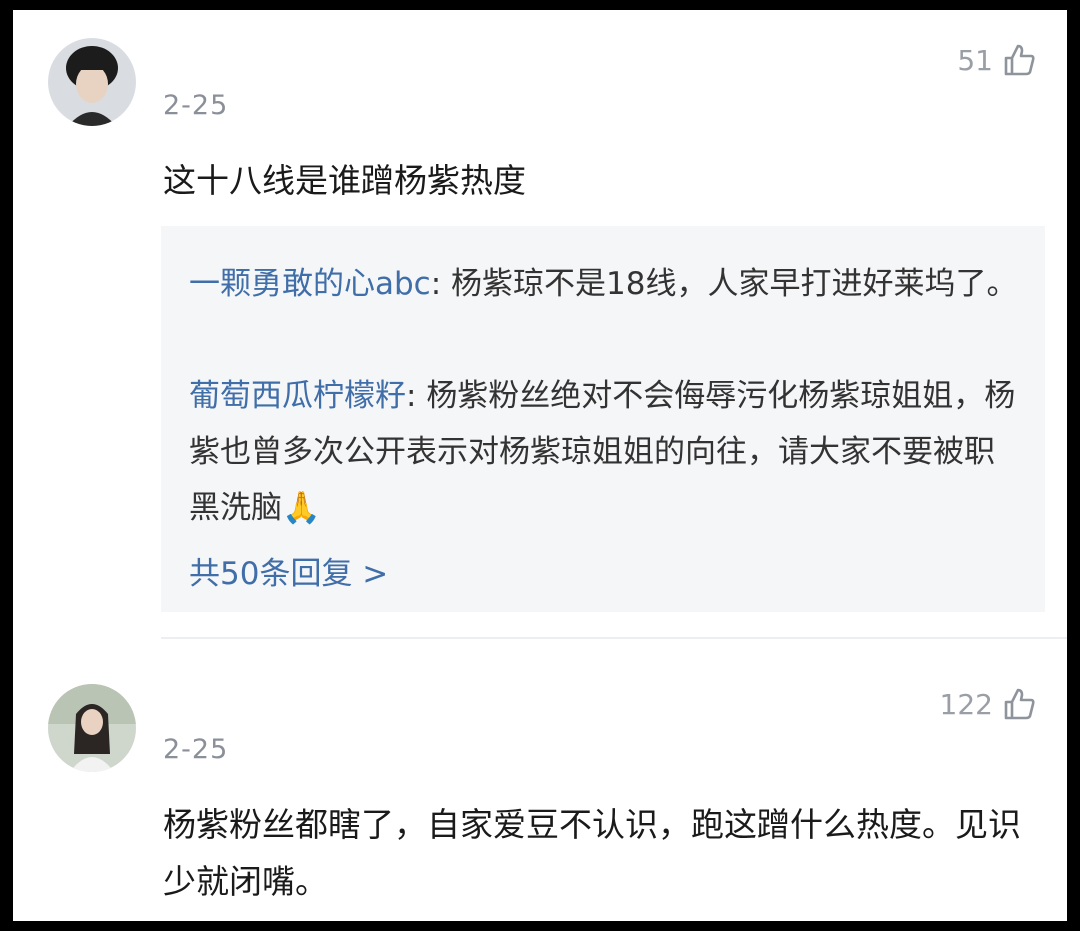 Image resolution: width=1080 pixels, height=931 pixels. Describe the element at coordinates (592, 853) in the screenshot. I see `comment-text: 杨紫粉丝都瞎了，自家爱豆不认识，跑这蹭什么热度。见识少就闭嘴。` at that location.